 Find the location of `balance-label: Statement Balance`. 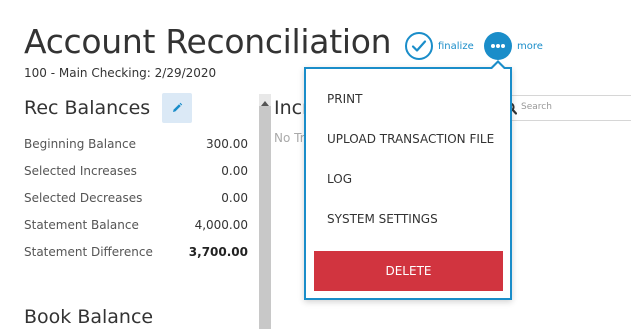

balance-label: Statement Balance is located at coordinates (81, 225).